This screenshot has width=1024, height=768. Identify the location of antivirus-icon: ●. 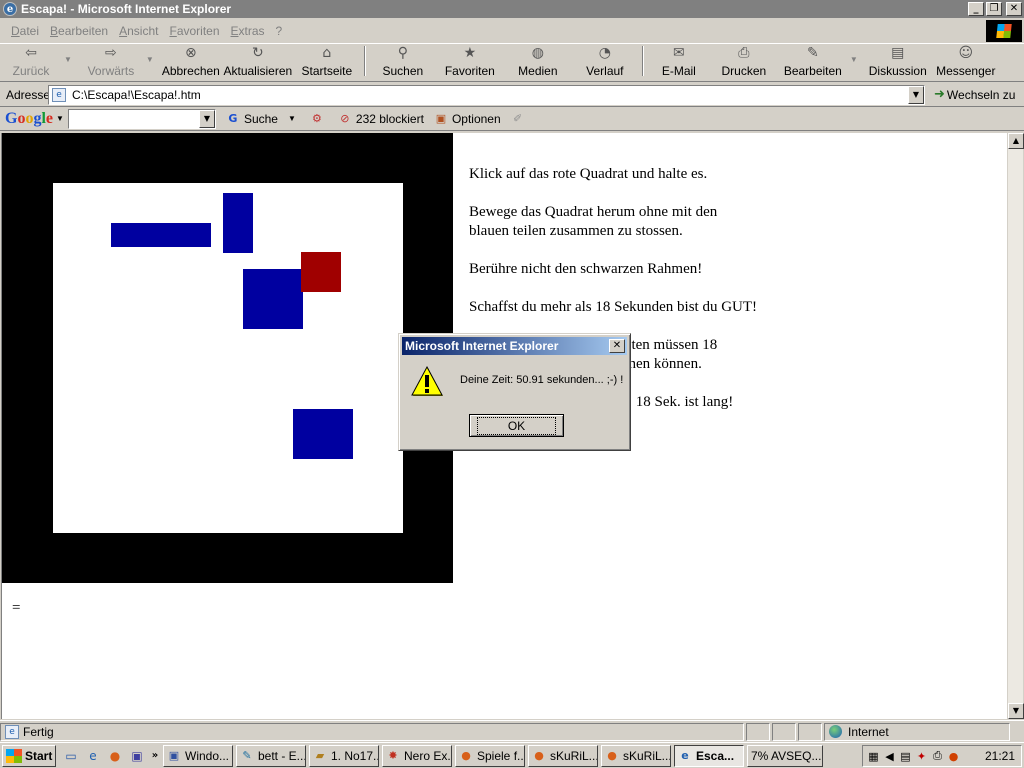
(953, 756).